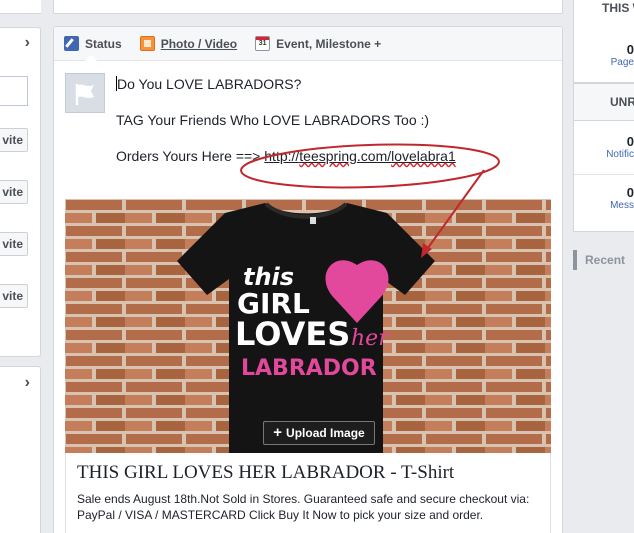  Describe the element at coordinates (263, 43) in the screenshot. I see `calendar-icon: 31` at that location.